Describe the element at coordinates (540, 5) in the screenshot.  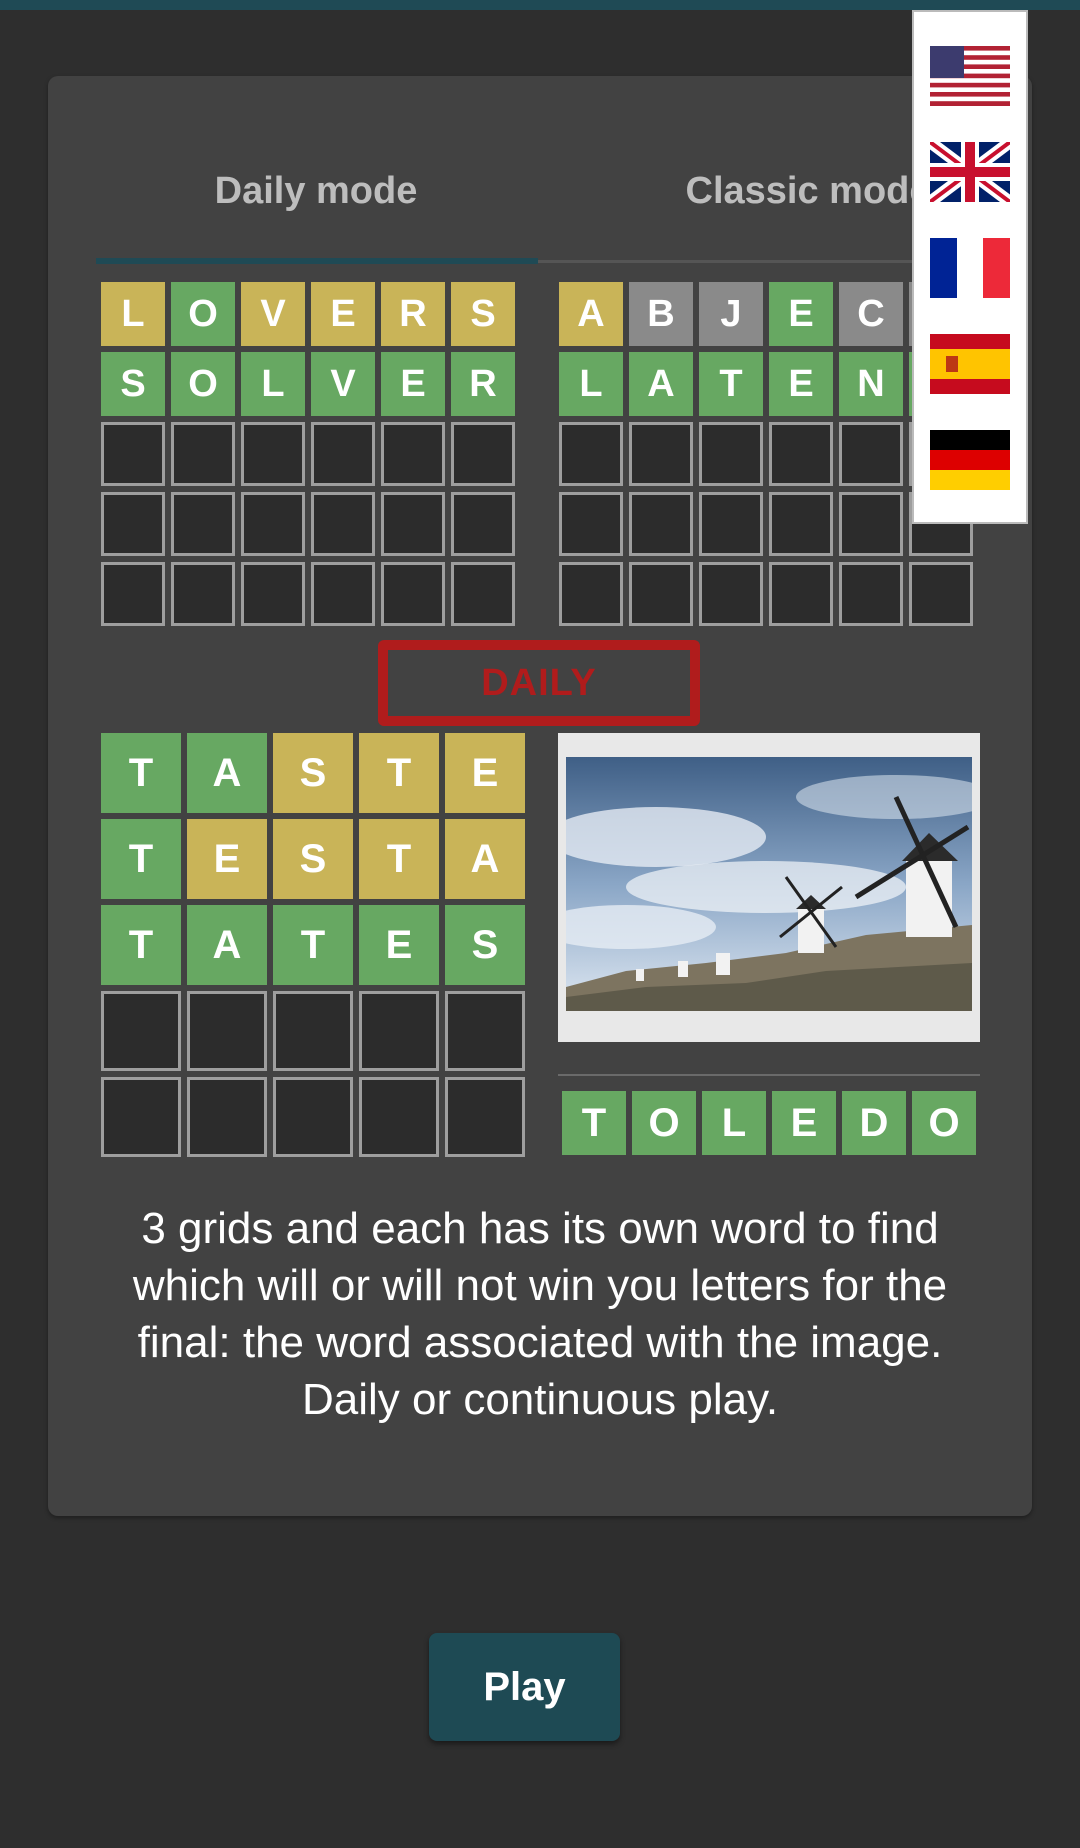
I see `top-accent-bar` at that location.